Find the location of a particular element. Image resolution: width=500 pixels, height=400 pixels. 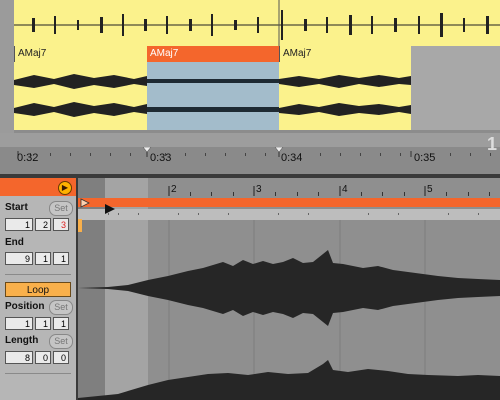

bar-number: 4 is located at coordinates (345, 189).